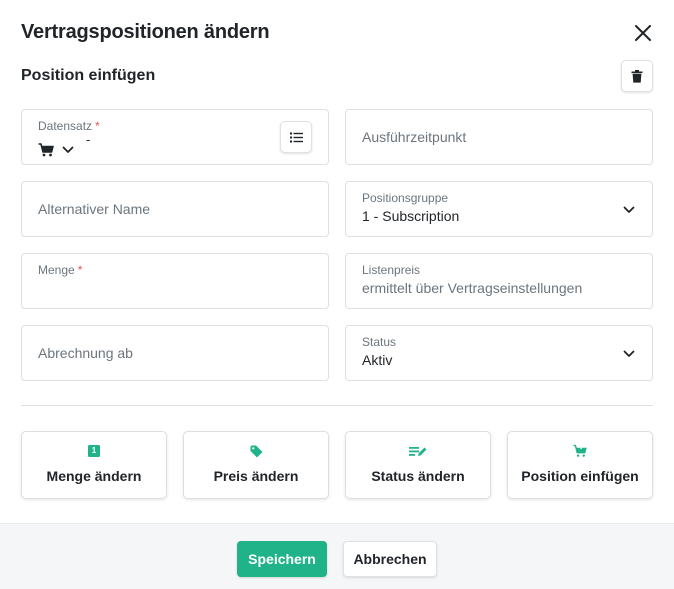 This screenshot has width=674, height=589. What do you see at coordinates (256, 465) in the screenshot?
I see `preis-aendern-button: Preis ändern` at bounding box center [256, 465].